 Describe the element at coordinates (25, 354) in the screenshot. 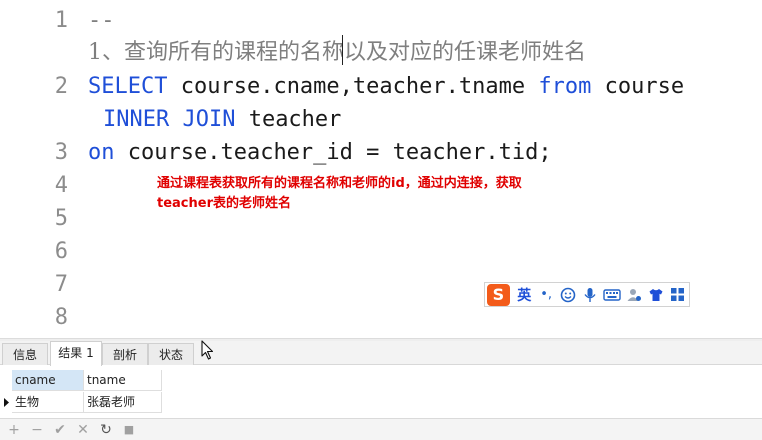

I see `tab-info: 信息` at that location.